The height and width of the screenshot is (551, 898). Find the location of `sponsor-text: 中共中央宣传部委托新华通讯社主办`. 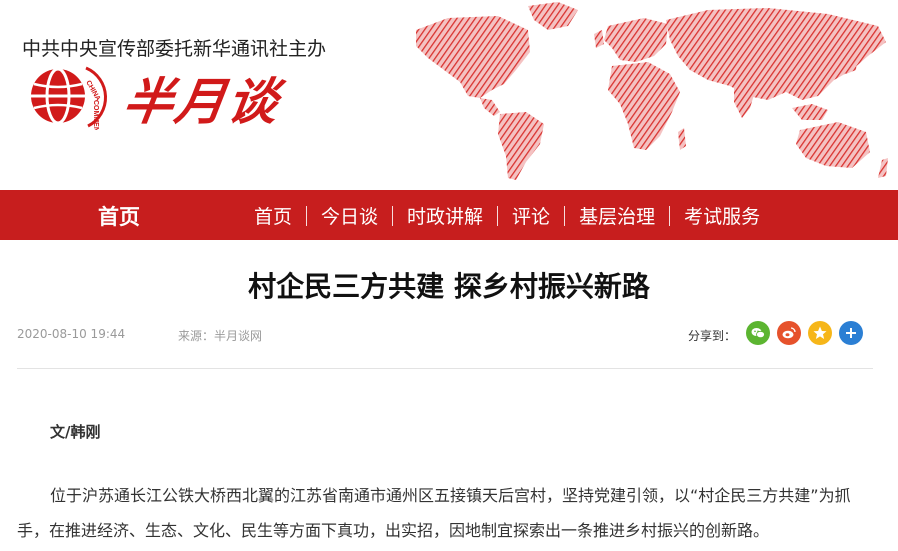

sponsor-text: 中共中央宣传部委托新华通讯社主办 is located at coordinates (174, 49).